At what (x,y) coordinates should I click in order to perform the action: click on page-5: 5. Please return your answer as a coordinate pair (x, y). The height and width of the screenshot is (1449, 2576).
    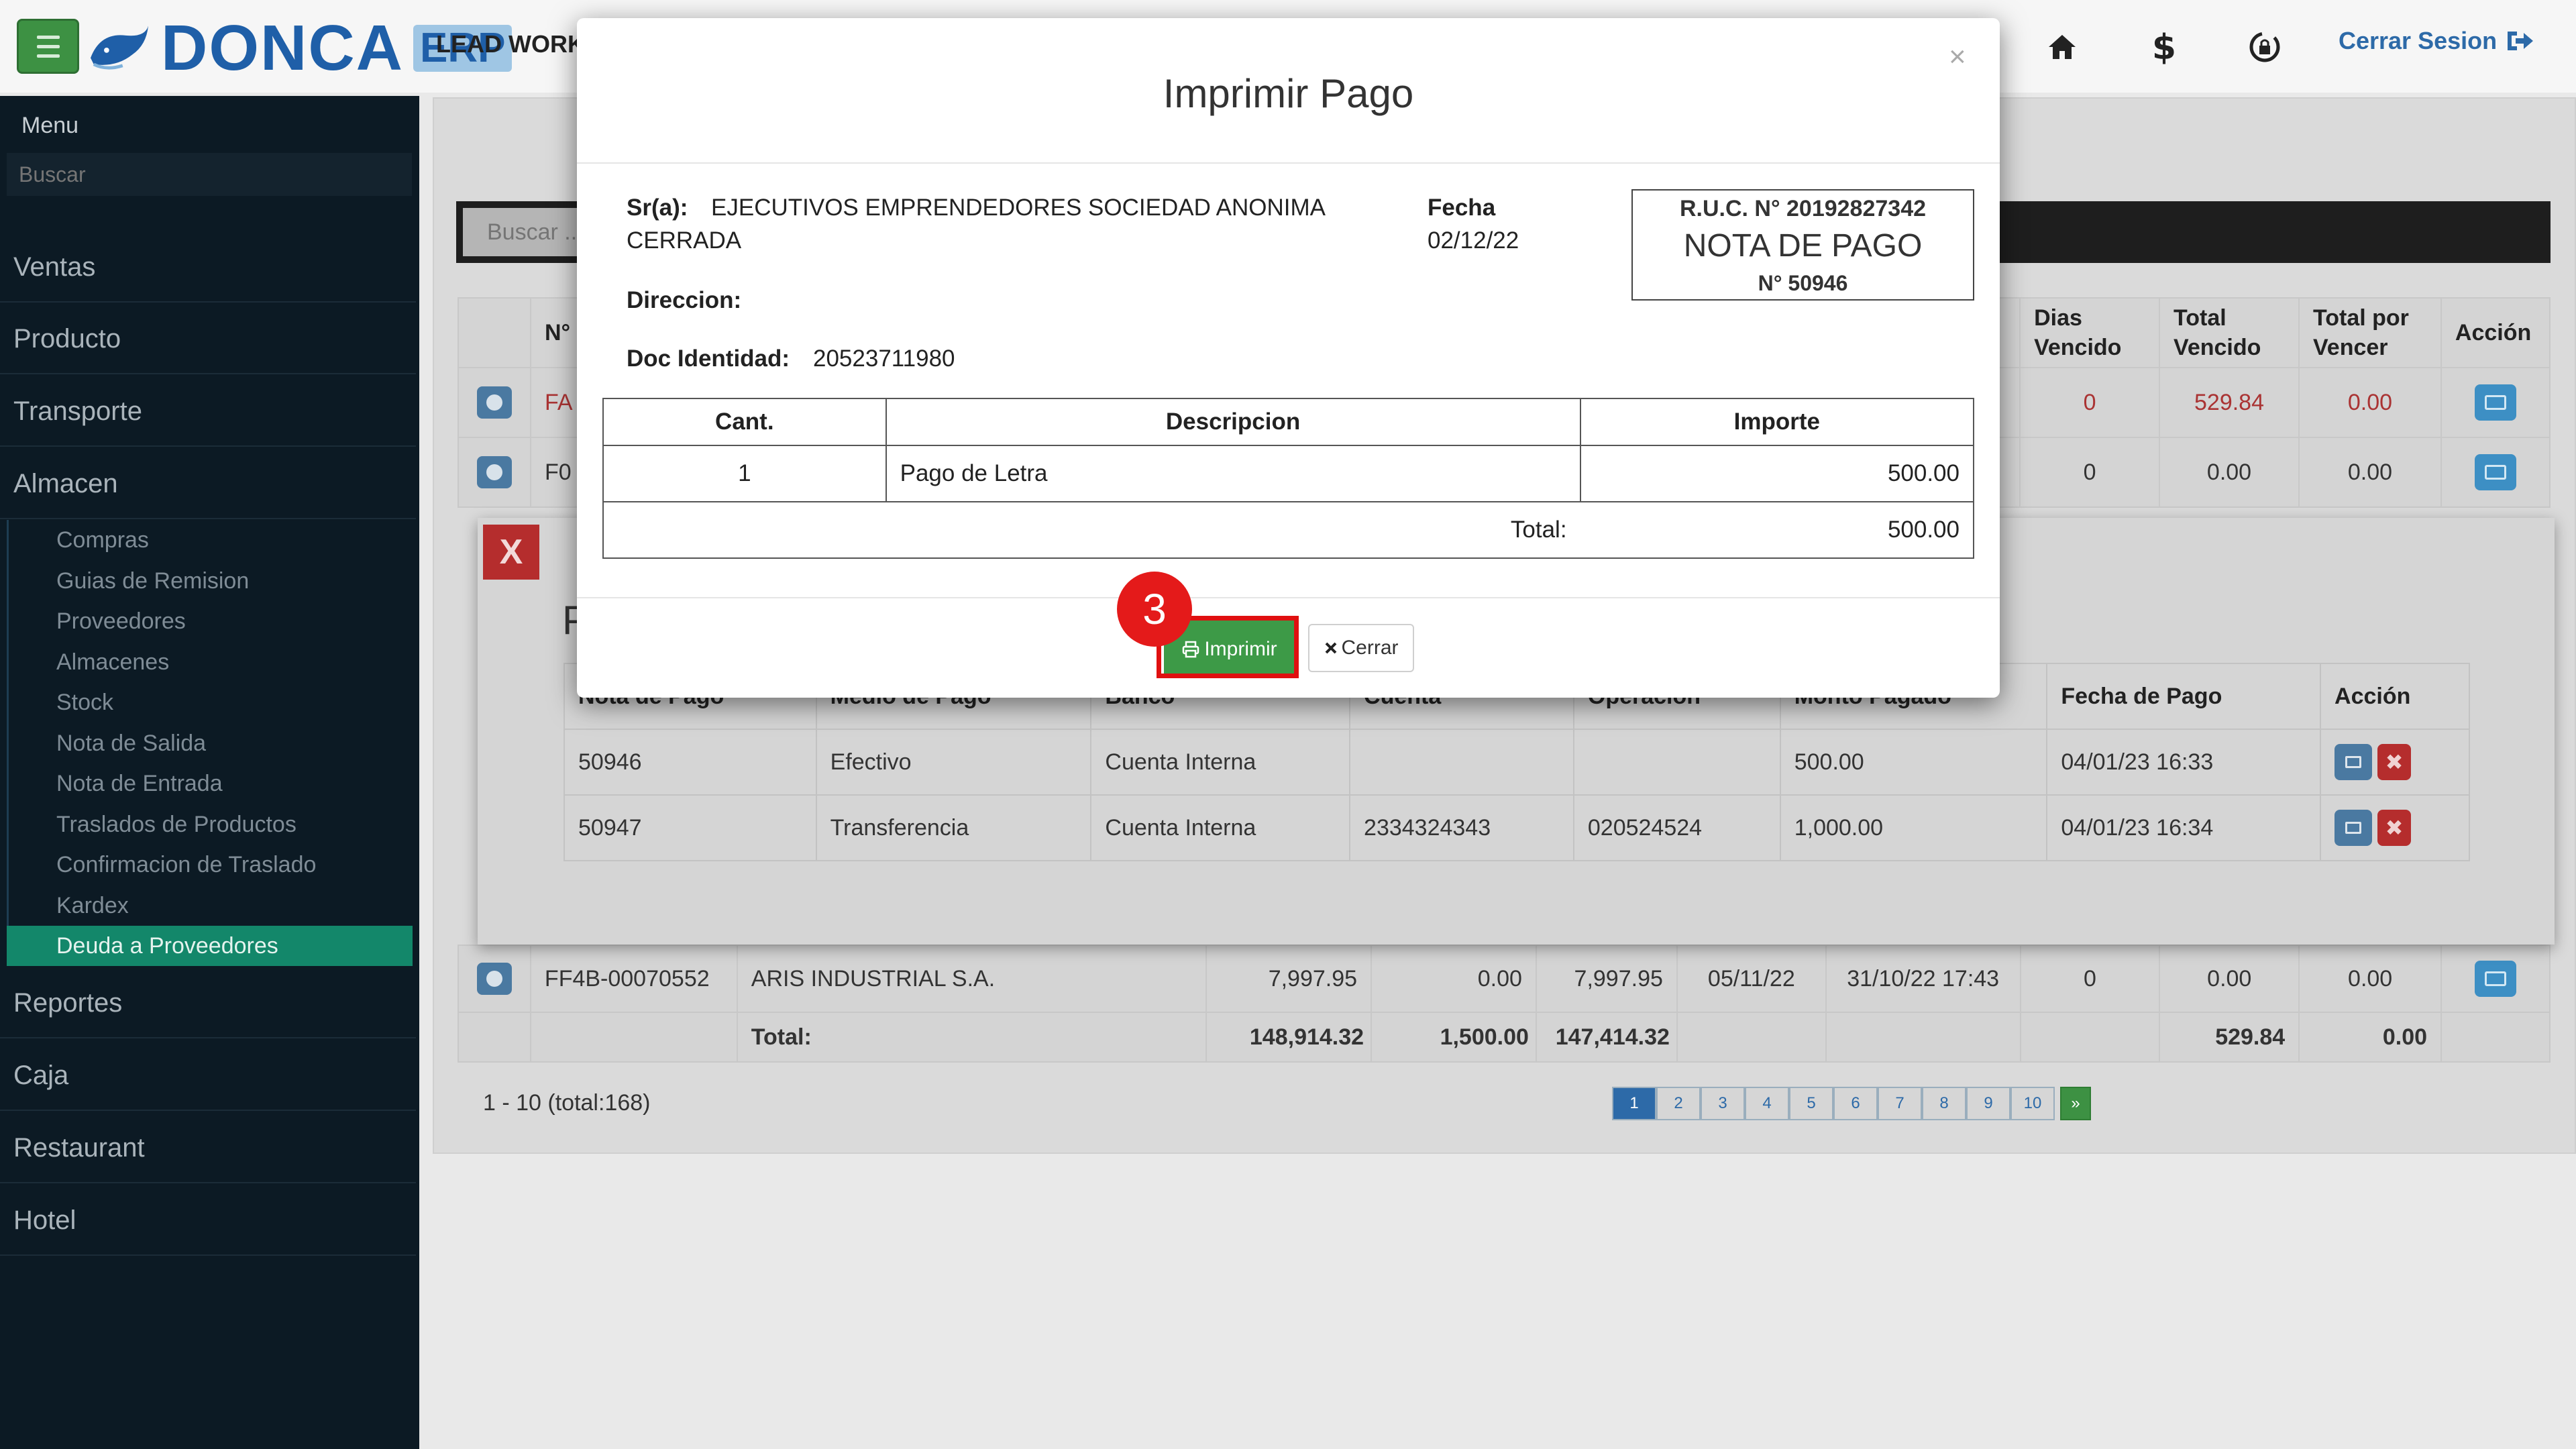
    Looking at the image, I should click on (1811, 1103).